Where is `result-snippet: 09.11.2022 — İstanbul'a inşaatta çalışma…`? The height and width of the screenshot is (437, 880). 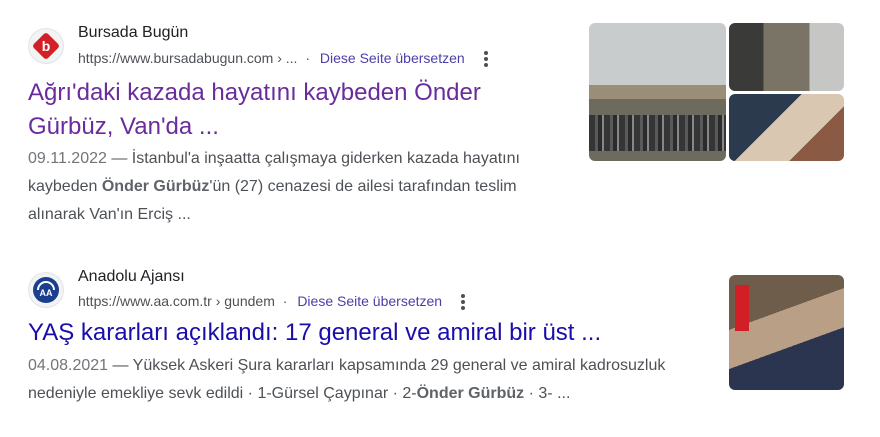 result-snippet: 09.11.2022 — İstanbul'a inşaatta çalışma… is located at coordinates (288, 187).